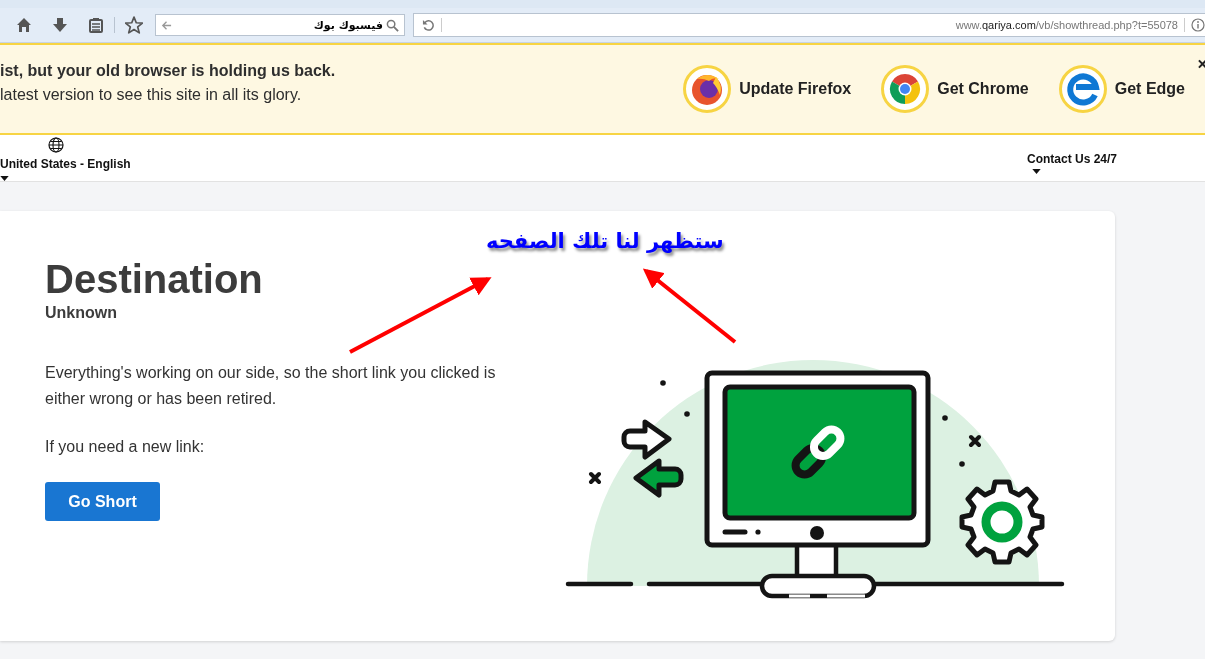 The image size is (1205, 659). Describe the element at coordinates (134, 25) in the screenshot. I see `star-icon` at that location.